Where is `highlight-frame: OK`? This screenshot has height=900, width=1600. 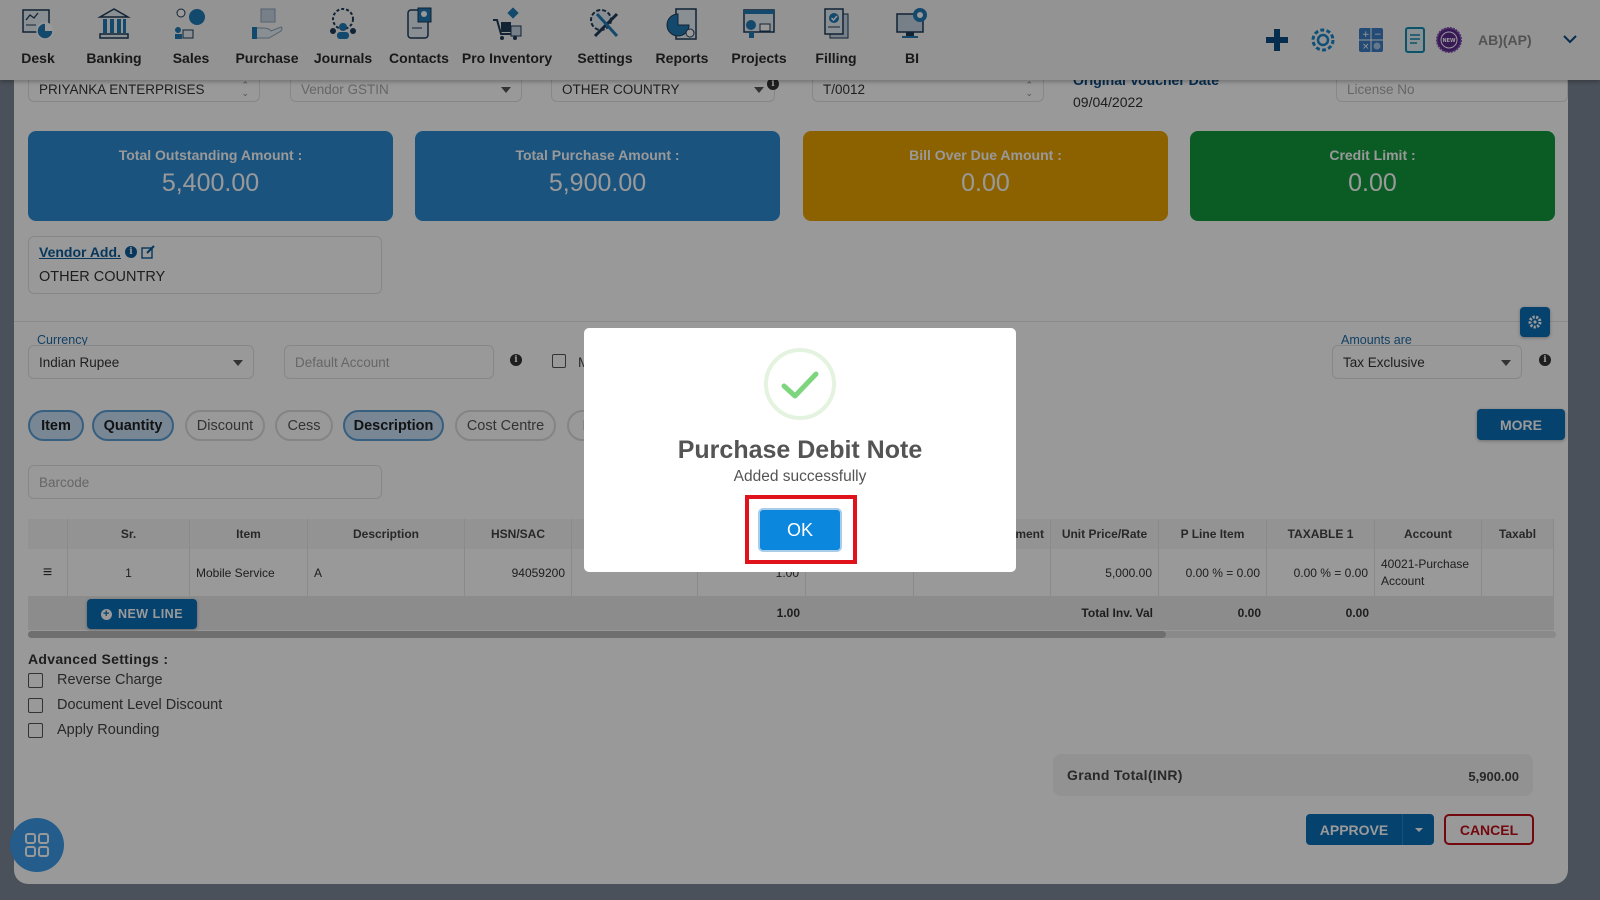 highlight-frame: OK is located at coordinates (801, 529).